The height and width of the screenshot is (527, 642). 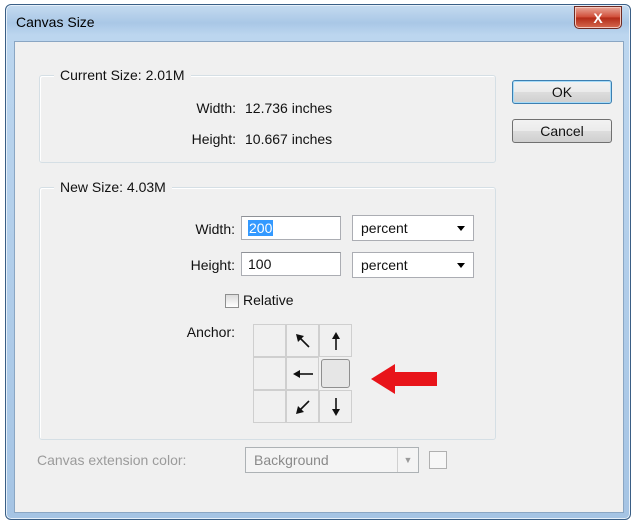 I want to click on relative-label: Relative, so click(x=268, y=300).